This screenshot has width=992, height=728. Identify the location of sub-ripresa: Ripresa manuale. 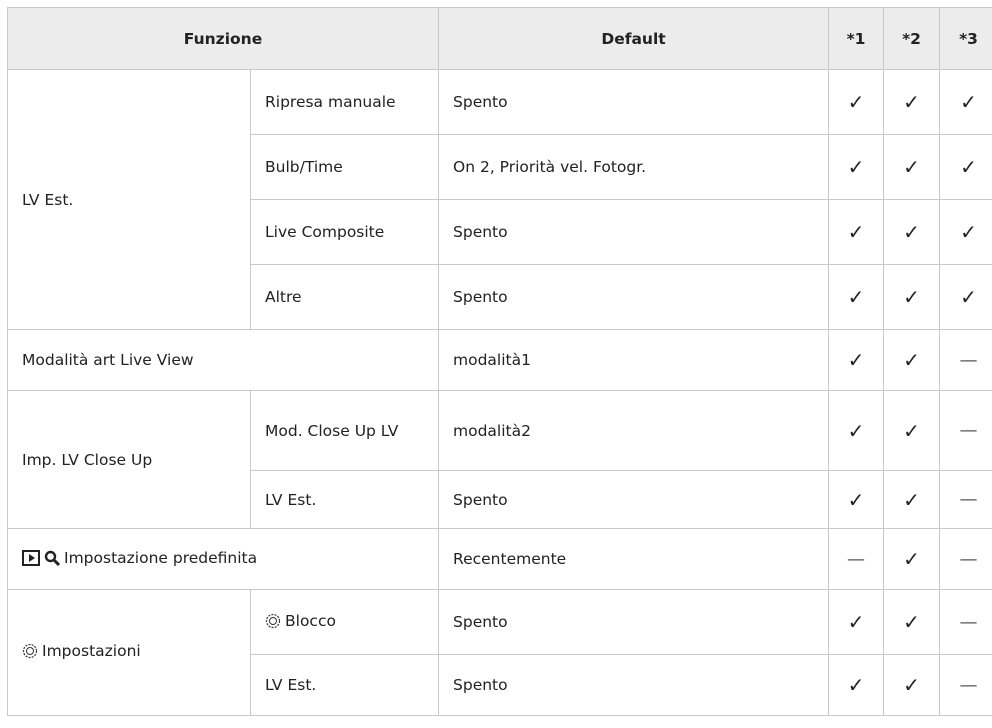
(344, 102).